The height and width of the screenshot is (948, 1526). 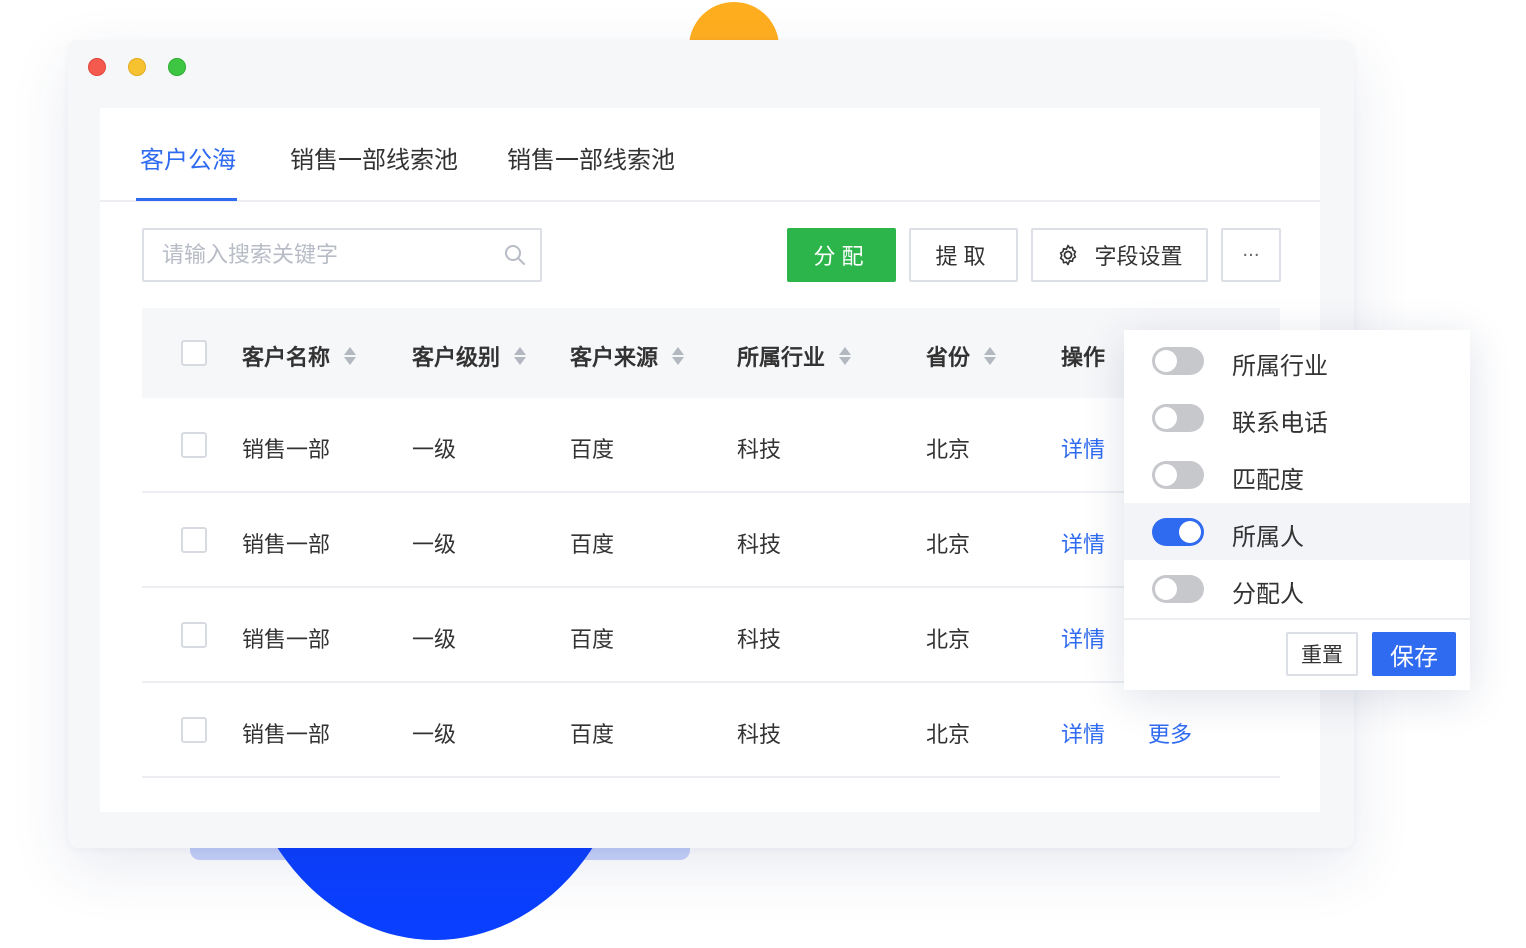 What do you see at coordinates (1297, 619) in the screenshot?
I see `popover-divider` at bounding box center [1297, 619].